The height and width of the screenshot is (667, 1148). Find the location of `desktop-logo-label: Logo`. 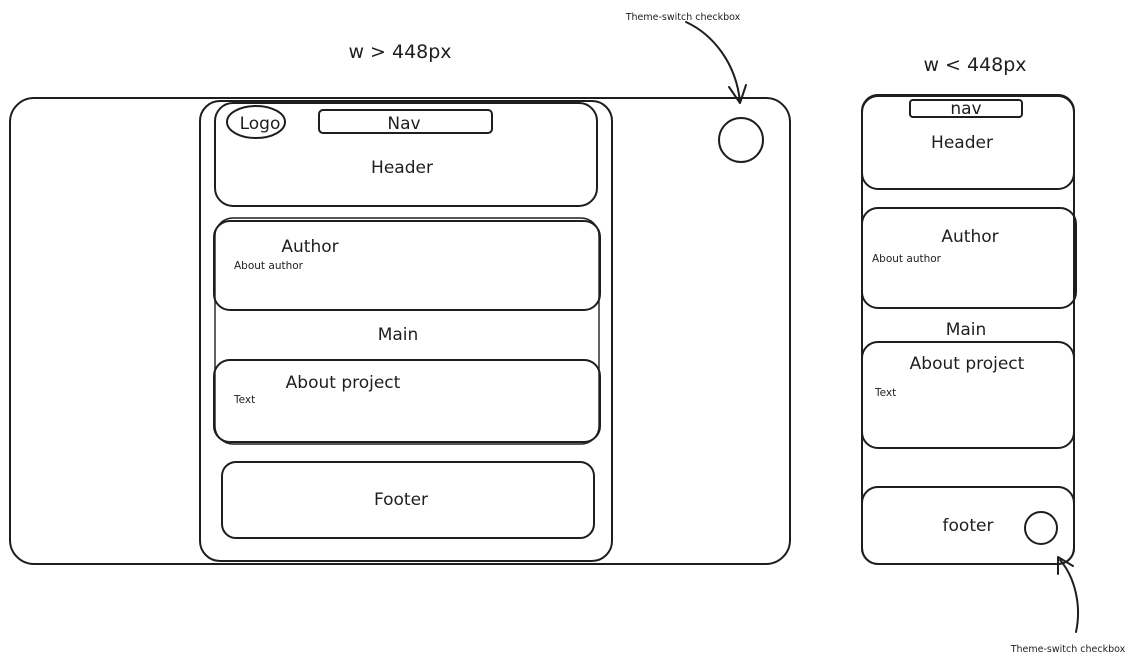

desktop-logo-label: Logo is located at coordinates (260, 124).